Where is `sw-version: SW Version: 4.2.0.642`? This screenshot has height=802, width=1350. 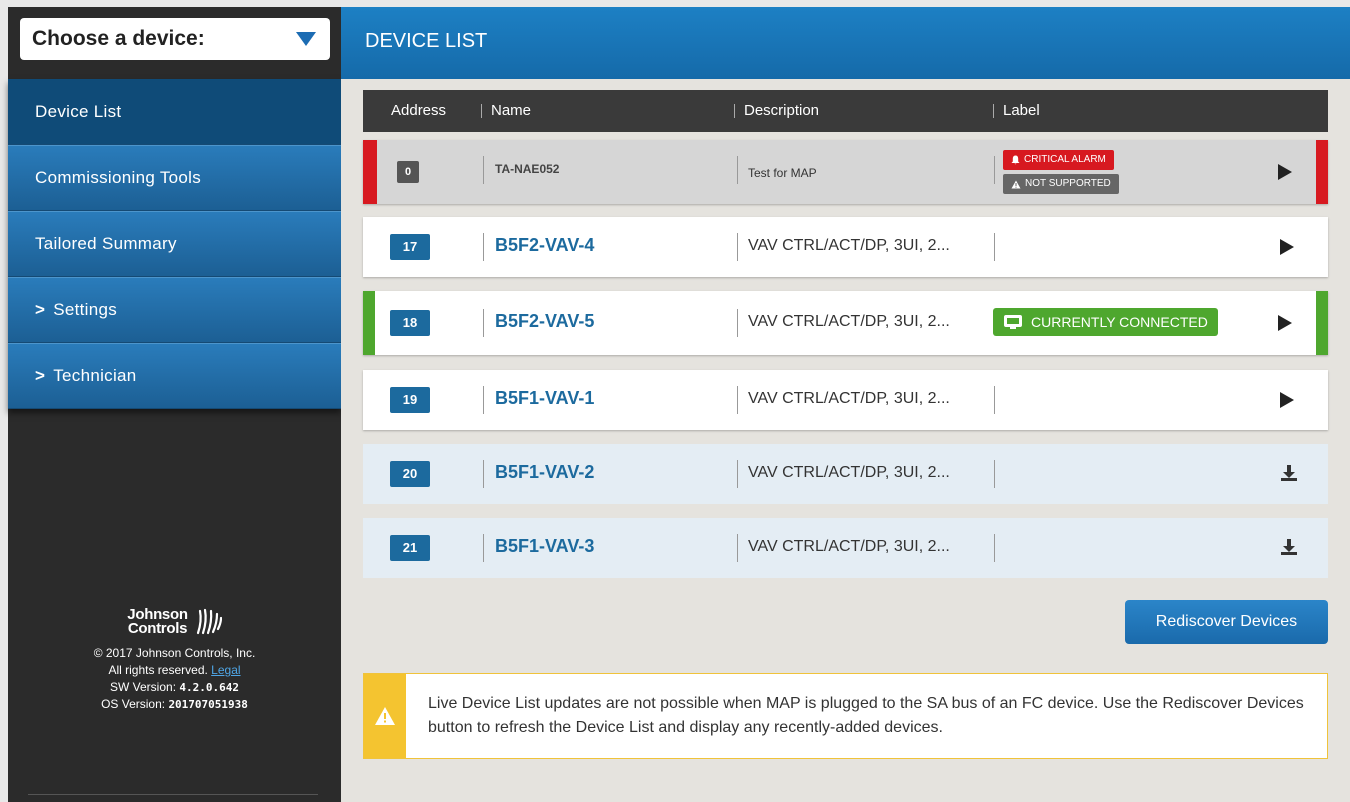
sw-version: SW Version: 4.2.0.642 is located at coordinates (174, 687).